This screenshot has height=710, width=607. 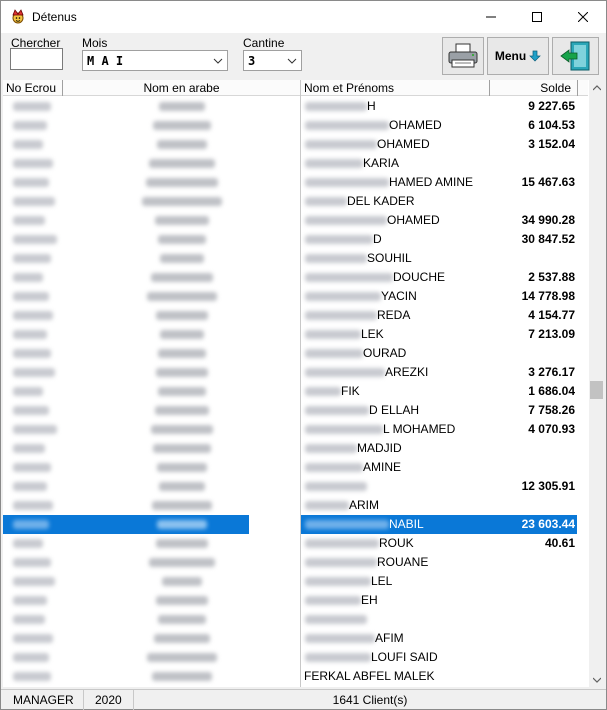 I want to click on table-row, so click(x=295, y=619).